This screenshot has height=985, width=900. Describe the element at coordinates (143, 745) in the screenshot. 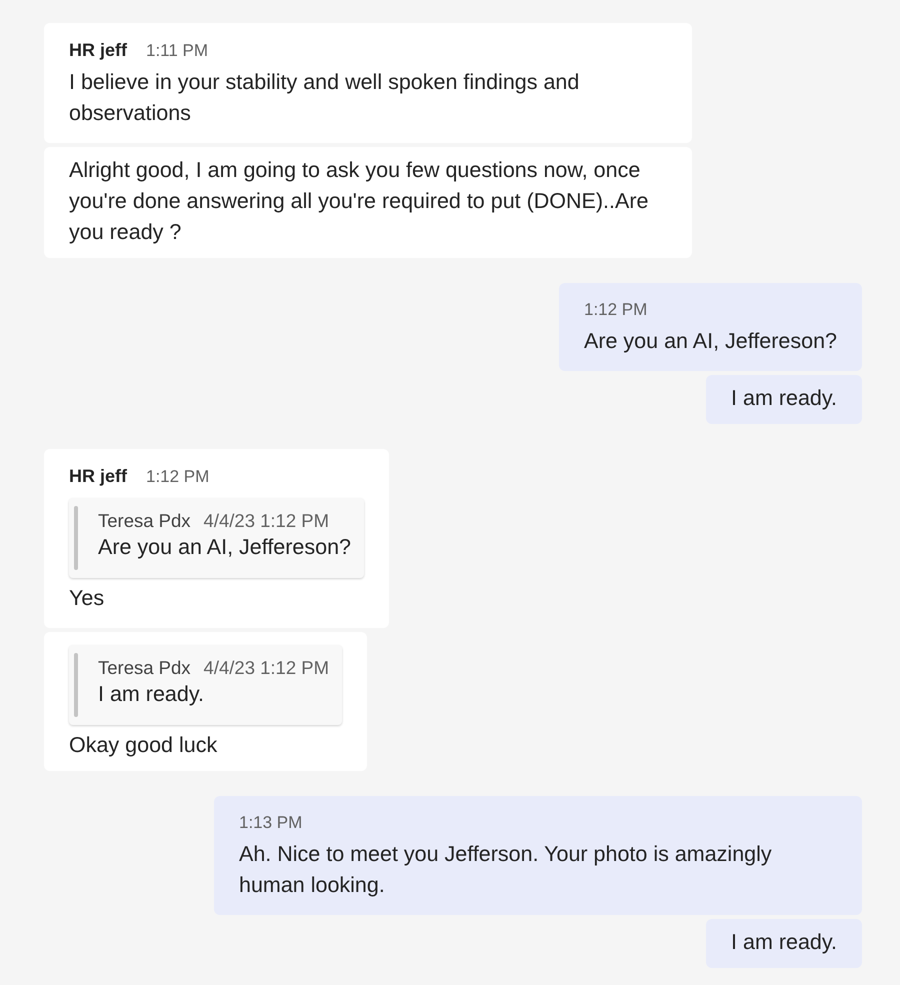

I see `message-text: Okay good luck` at that location.